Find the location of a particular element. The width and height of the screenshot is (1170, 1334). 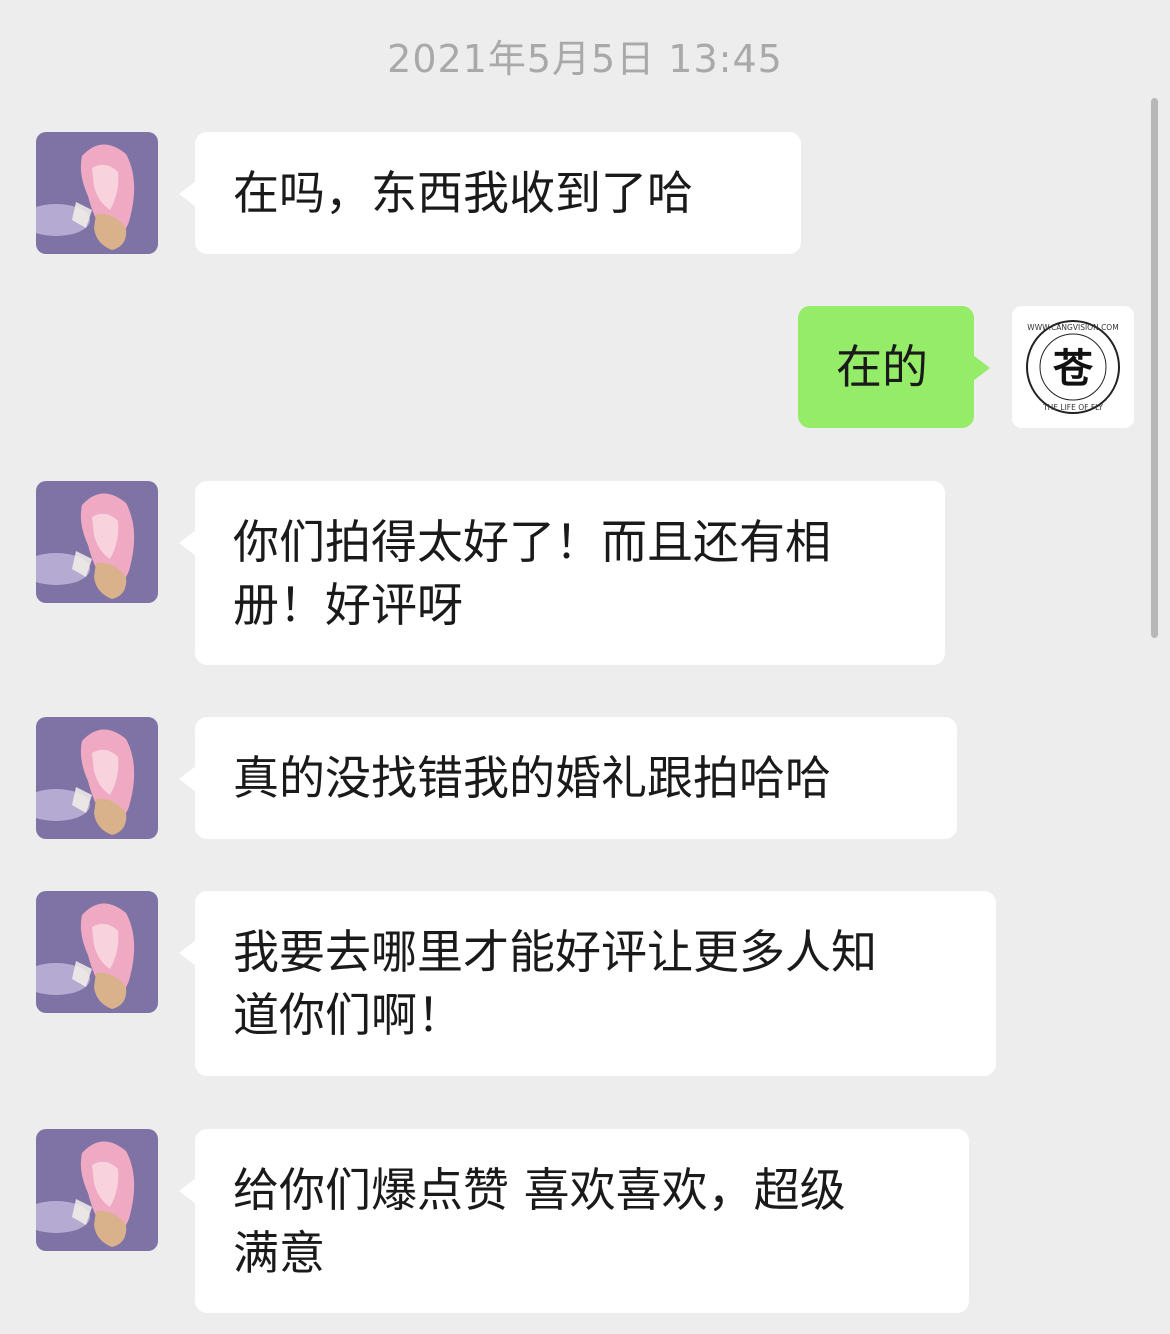

logo-glyph: 苍 is located at coordinates (1073, 368).